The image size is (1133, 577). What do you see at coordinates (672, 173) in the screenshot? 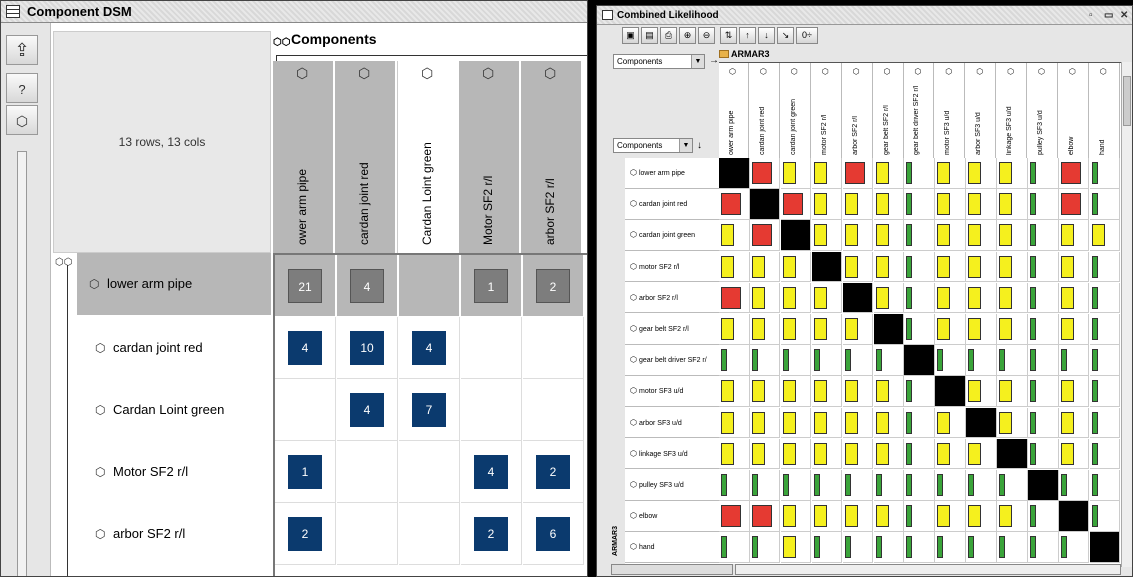
I see `likelihood-row-header: ⬡ lower arm pipe` at bounding box center [672, 173].